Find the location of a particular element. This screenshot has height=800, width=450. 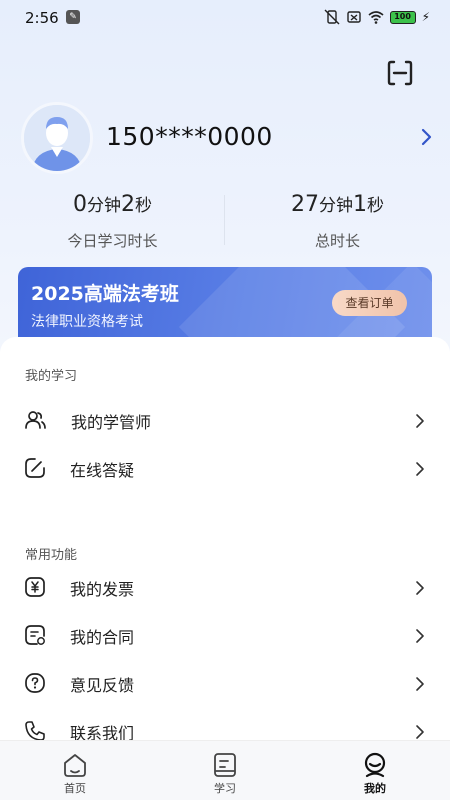

phone-icon is located at coordinates (35, 731).